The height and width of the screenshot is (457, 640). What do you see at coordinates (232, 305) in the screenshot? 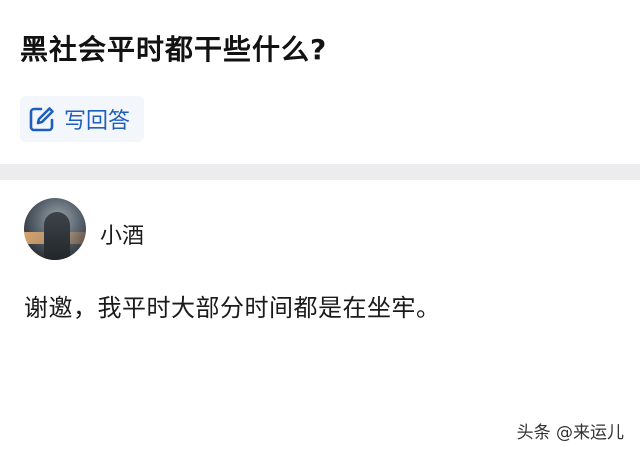
I see `answer-content: 谢邀，我平时大部分时间都是在坐牢。` at bounding box center [232, 305].